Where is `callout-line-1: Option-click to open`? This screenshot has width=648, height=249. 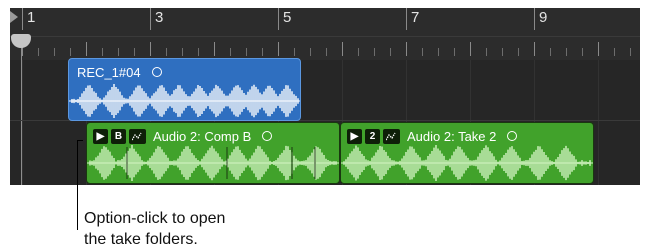
callout-line-1: Option-click to open is located at coordinates (155, 218).